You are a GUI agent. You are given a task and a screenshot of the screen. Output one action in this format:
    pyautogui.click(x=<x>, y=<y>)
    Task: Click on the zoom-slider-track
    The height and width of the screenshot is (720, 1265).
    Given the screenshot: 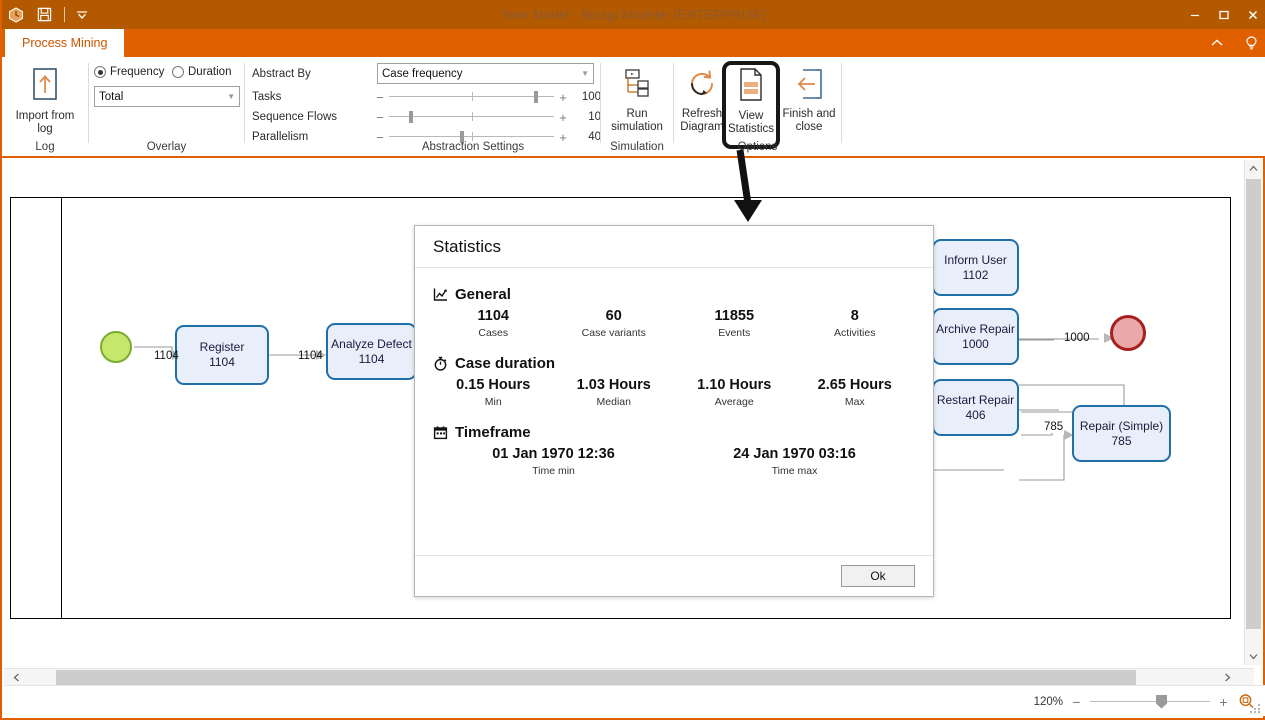 What is the action you would take?
    pyautogui.click(x=1150, y=701)
    